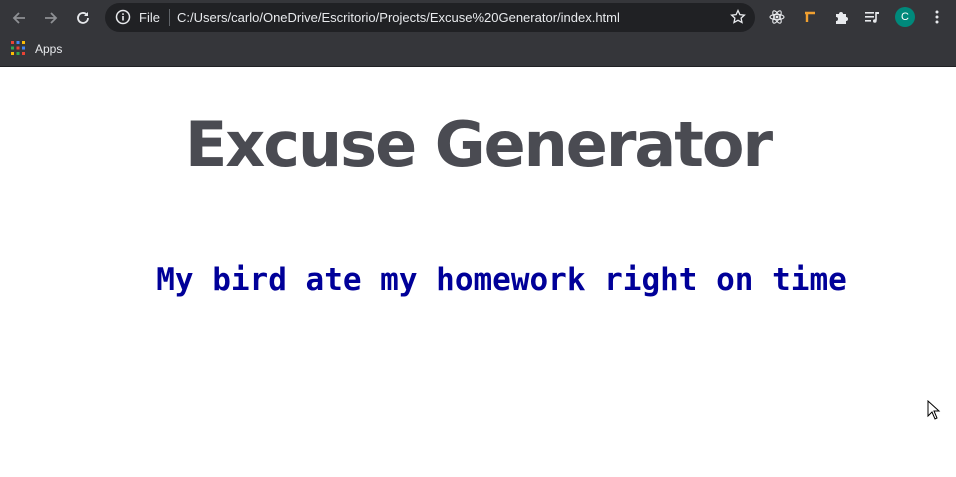 This screenshot has height=477, width=956. I want to click on orange-extension-button, so click(810, 17).